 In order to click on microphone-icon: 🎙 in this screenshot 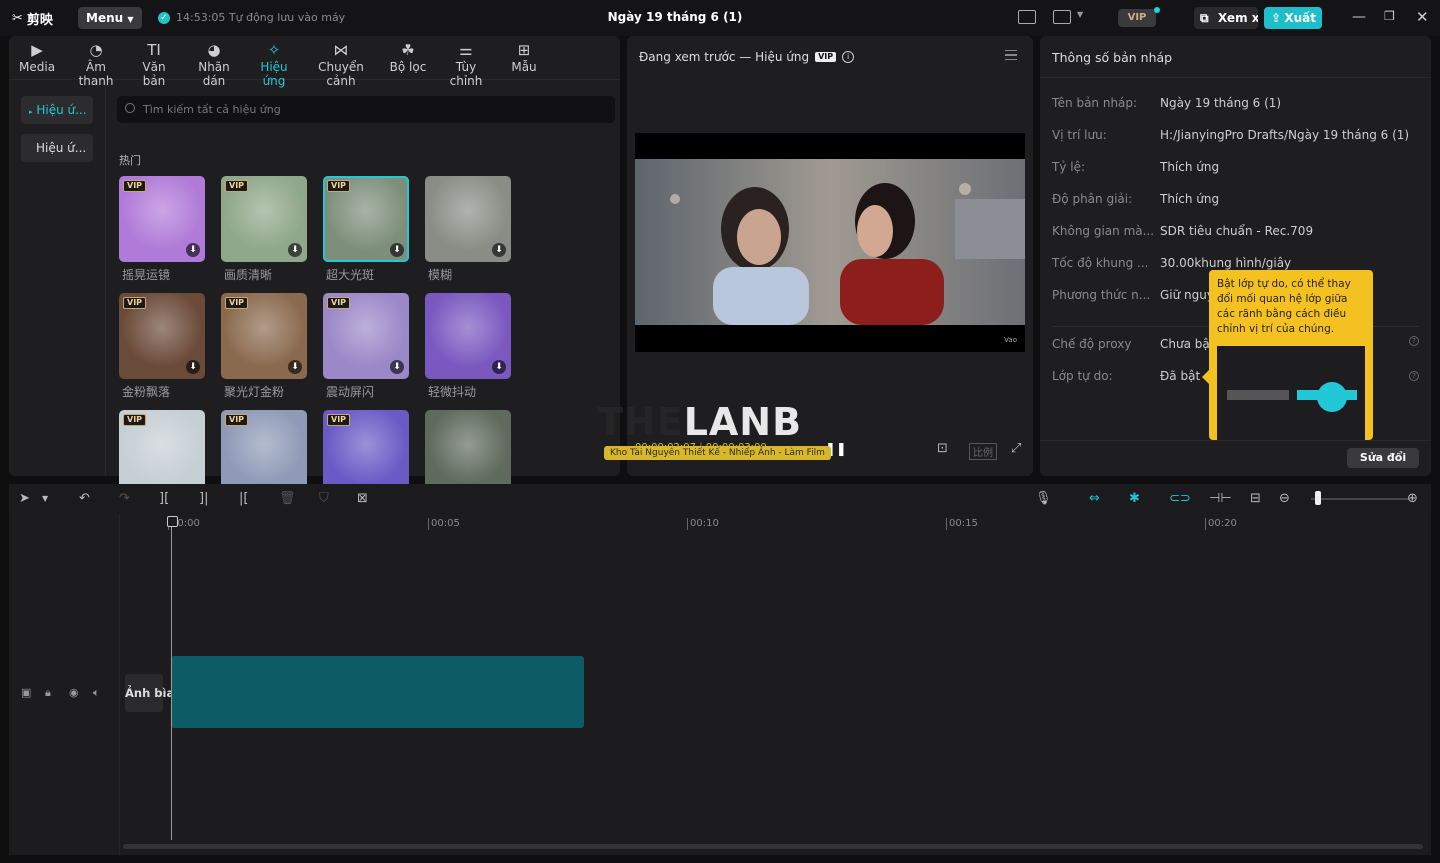, I will do `click(1043, 499)`.